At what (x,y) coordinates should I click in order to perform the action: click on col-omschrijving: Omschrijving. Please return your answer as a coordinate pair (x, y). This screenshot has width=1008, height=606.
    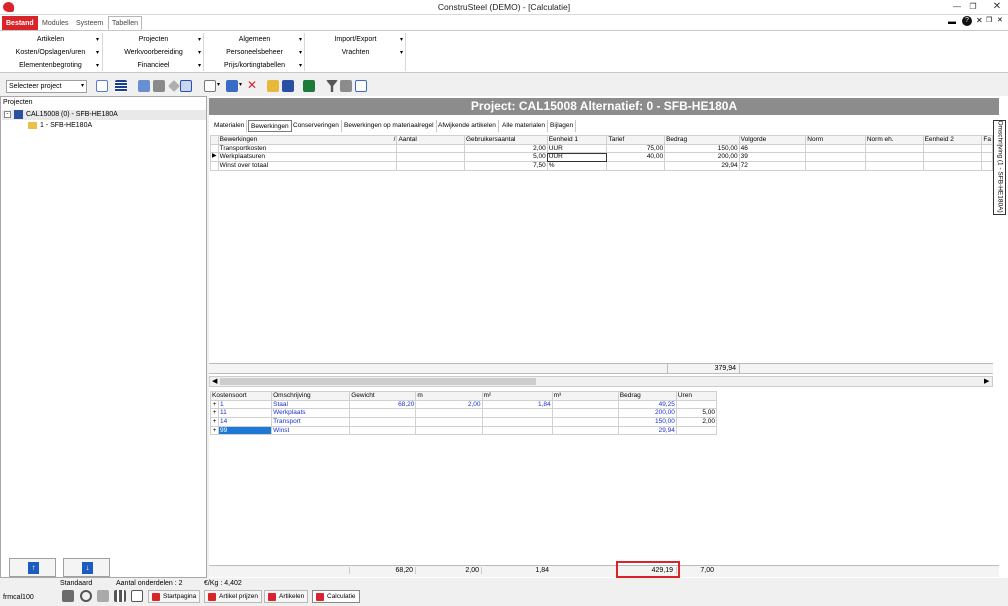
    Looking at the image, I should click on (311, 396).